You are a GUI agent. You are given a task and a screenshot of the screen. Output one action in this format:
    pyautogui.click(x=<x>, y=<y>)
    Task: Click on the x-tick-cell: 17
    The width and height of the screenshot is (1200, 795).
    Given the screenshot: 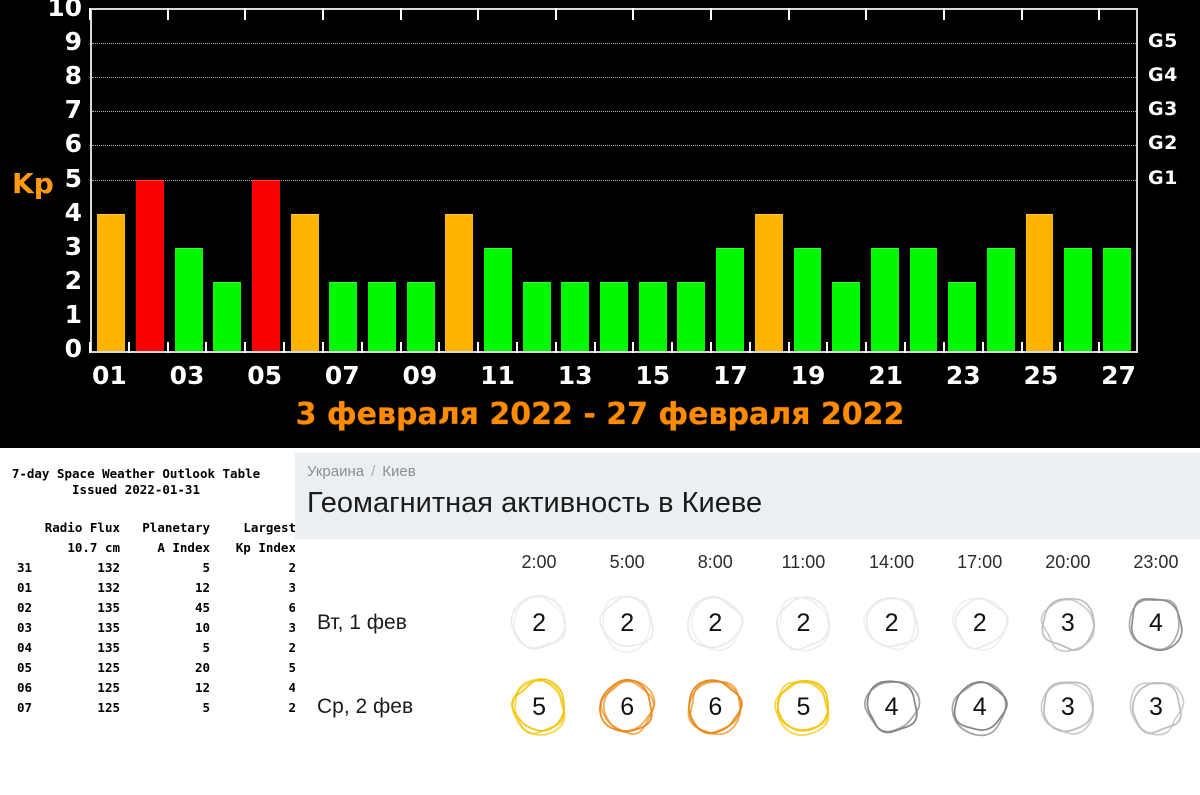 What is the action you would take?
    pyautogui.click(x=730, y=376)
    